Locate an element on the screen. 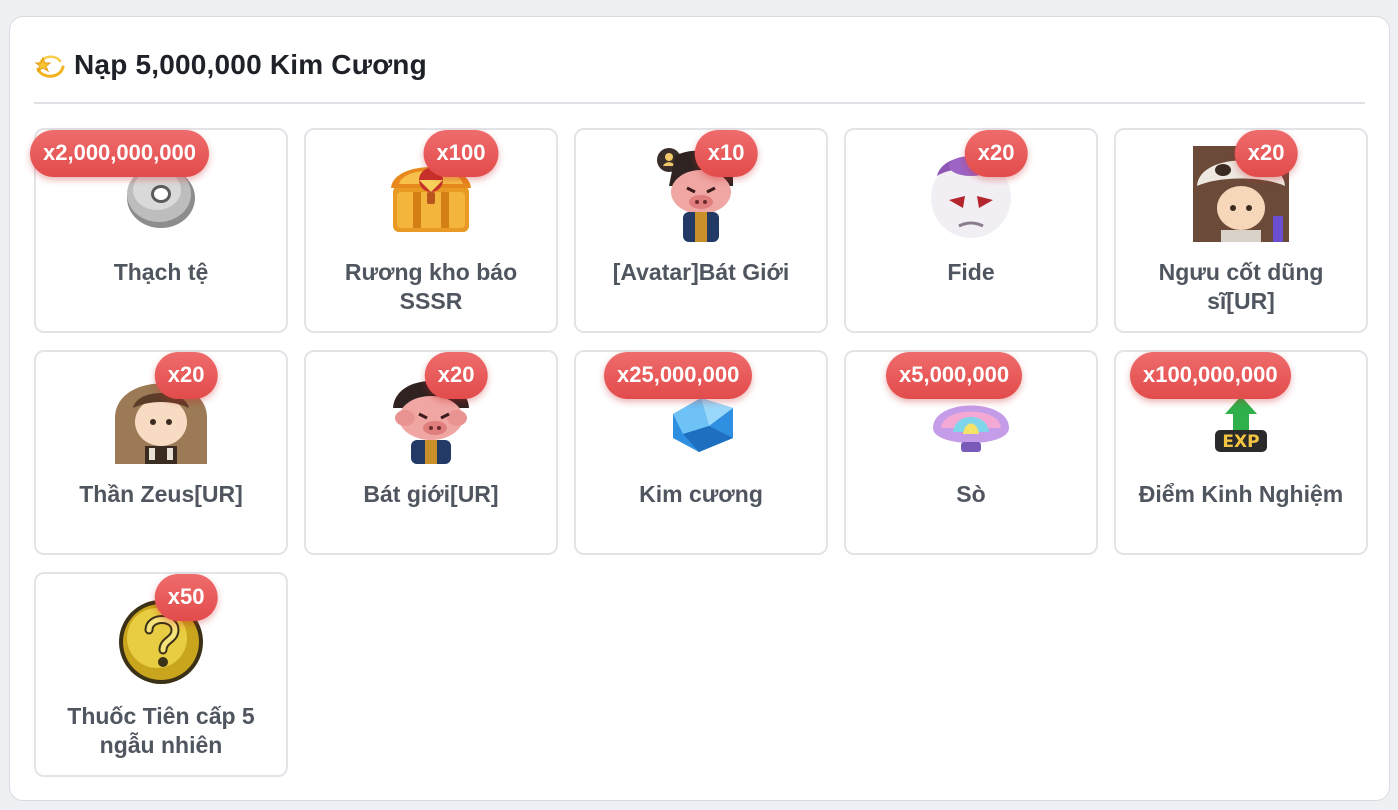 This screenshot has width=1398, height=810. reward-card: x100 Rương kho báo SSSR is located at coordinates (431, 230).